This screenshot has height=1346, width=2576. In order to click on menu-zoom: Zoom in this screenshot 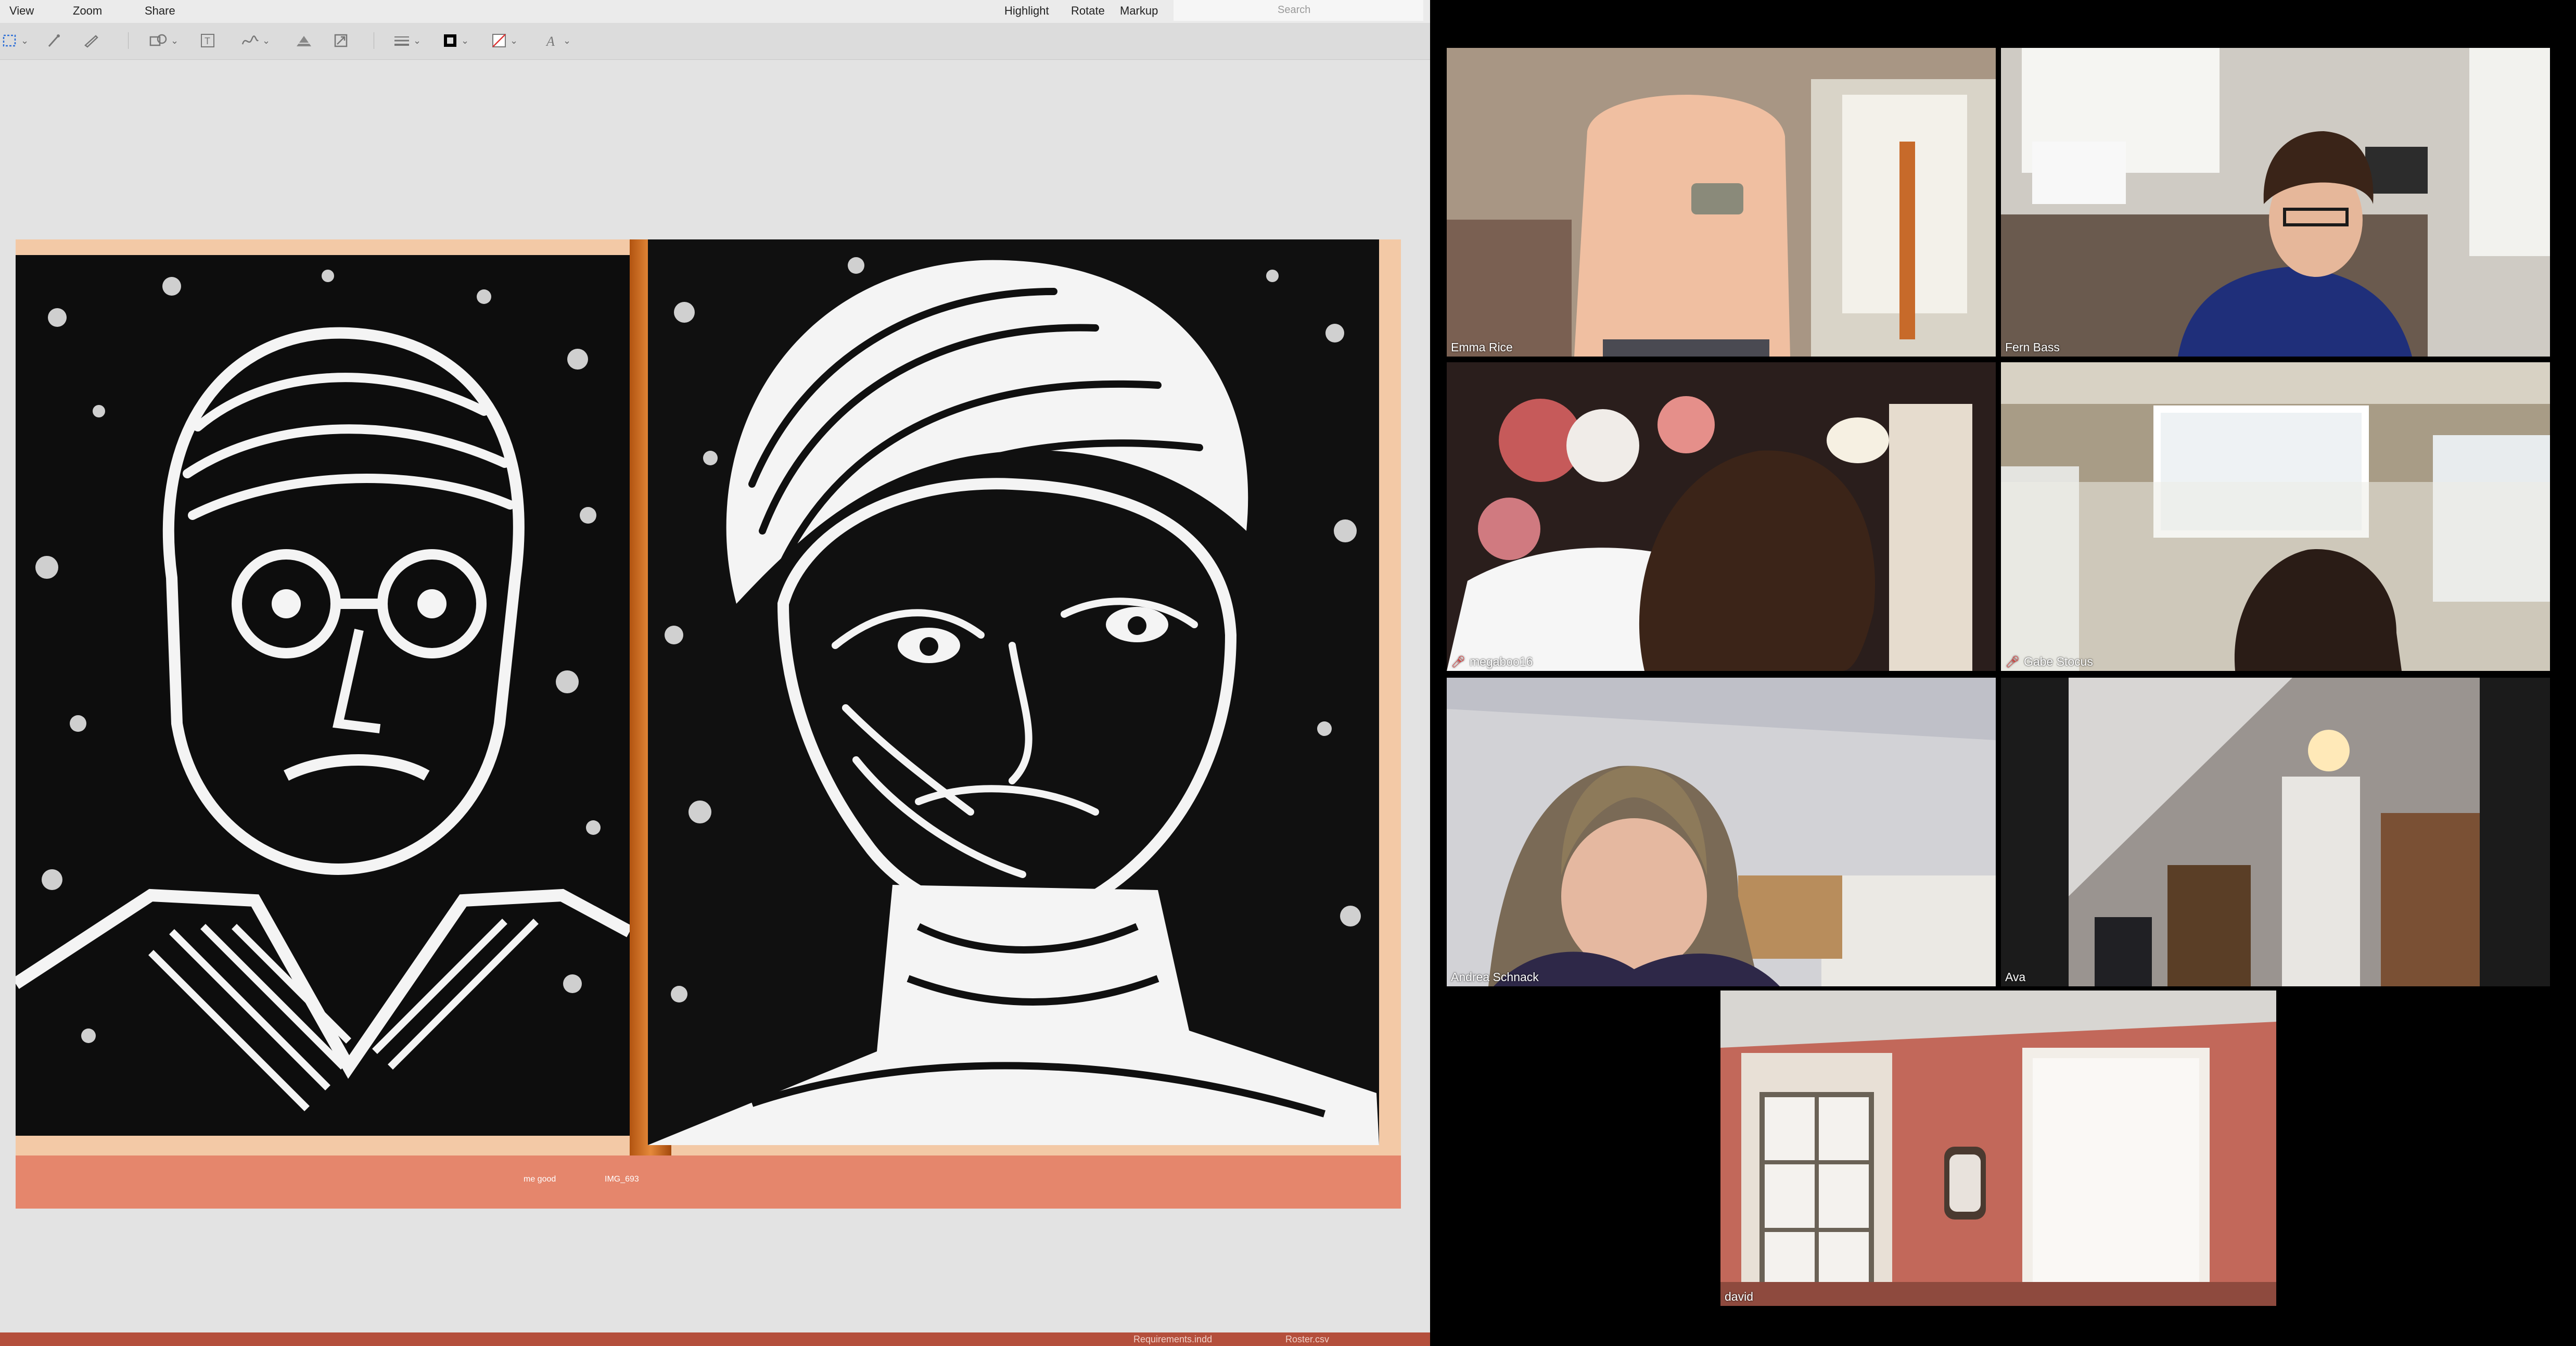, I will do `click(87, 11)`.